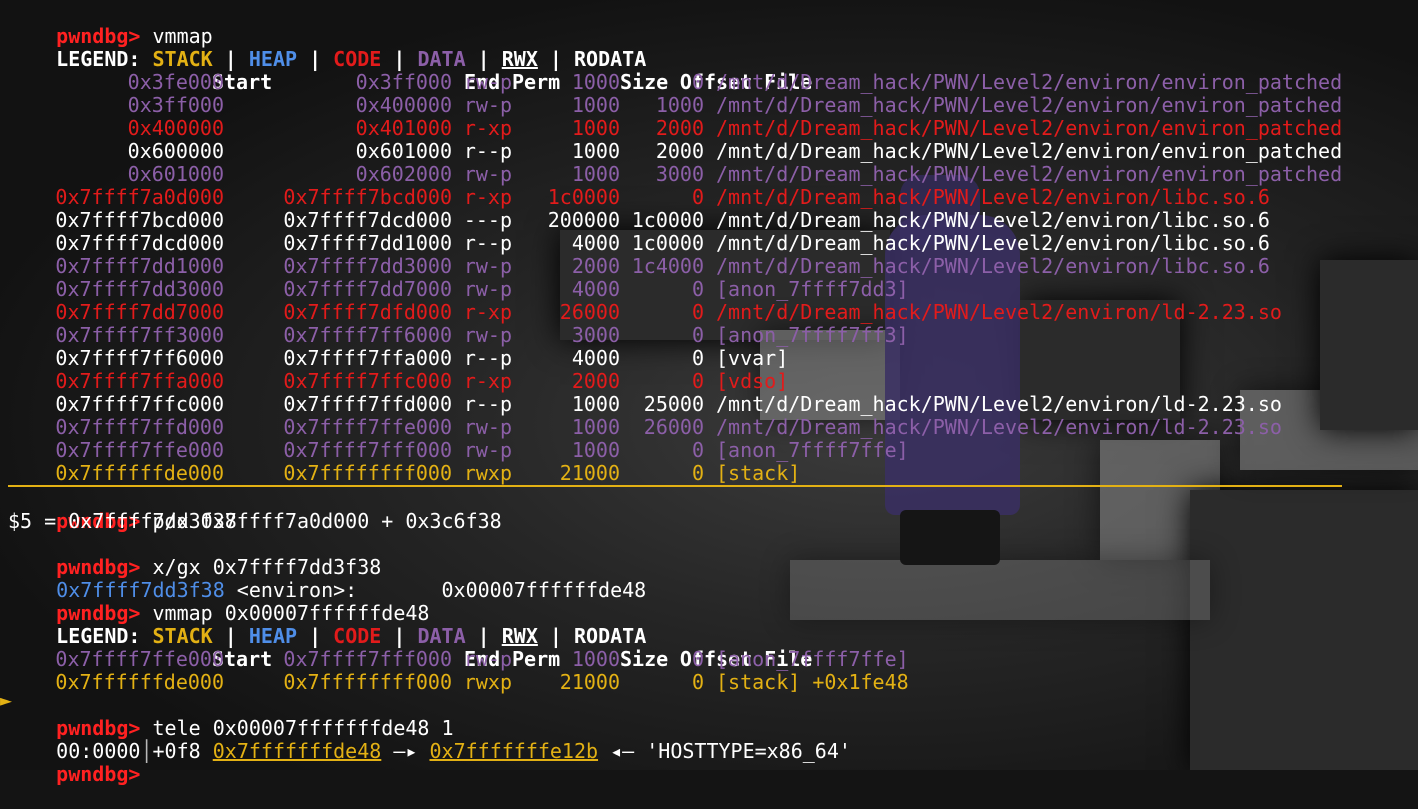 The image size is (1418, 809). I want to click on vmmap-end: 0x7ffff7bcd000, so click(367, 197).